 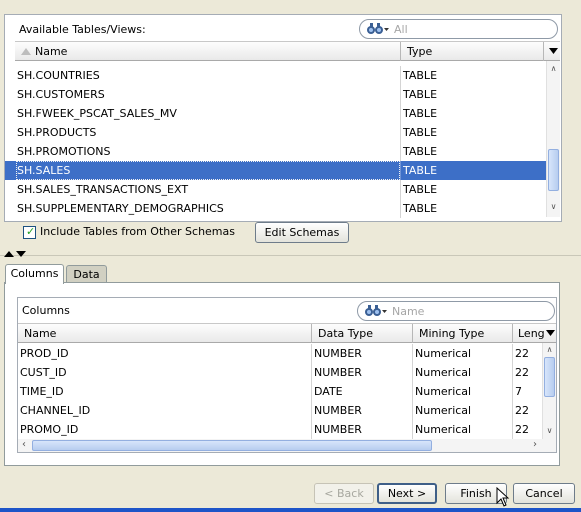 What do you see at coordinates (275, 75) in the screenshot?
I see `table-row: SH.COUNTRIES TABLE` at bounding box center [275, 75].